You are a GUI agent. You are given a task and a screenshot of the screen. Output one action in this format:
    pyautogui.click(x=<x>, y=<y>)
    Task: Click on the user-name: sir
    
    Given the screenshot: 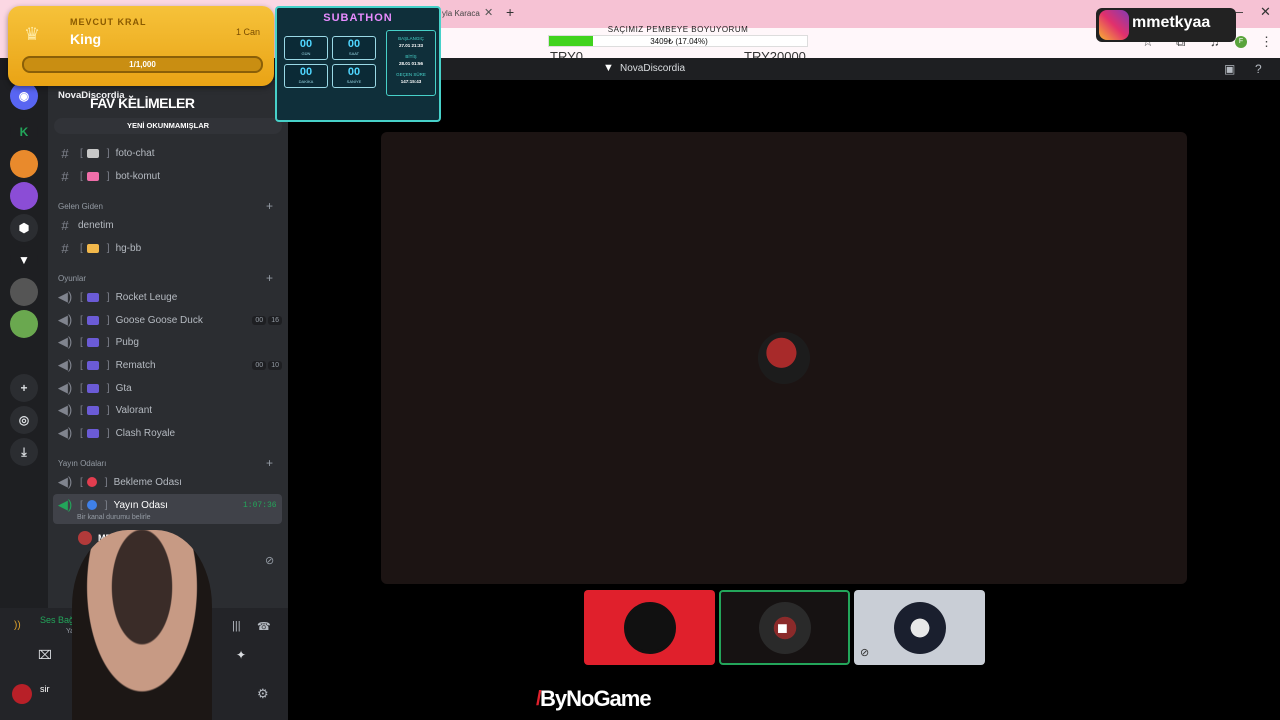 What is the action you would take?
    pyautogui.click(x=45, y=689)
    